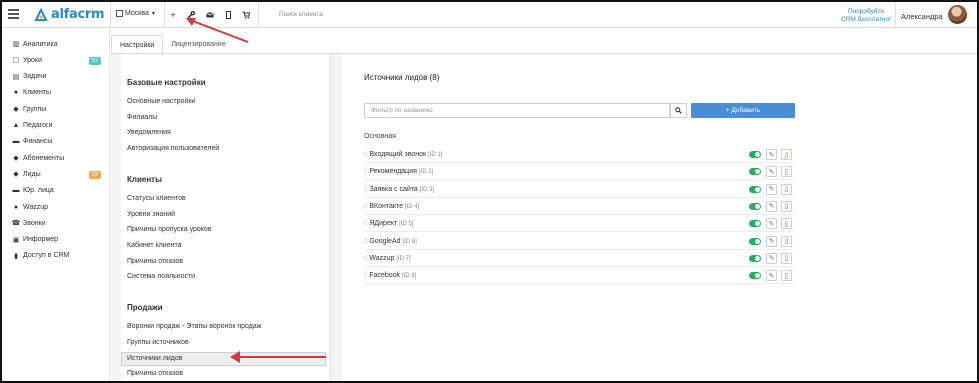 This screenshot has height=383, width=979. Describe the element at coordinates (579, 155) in the screenshot. I see `table-row: ⁞⁞ Входящий звонок [ID 1] ✎ ▯` at that location.